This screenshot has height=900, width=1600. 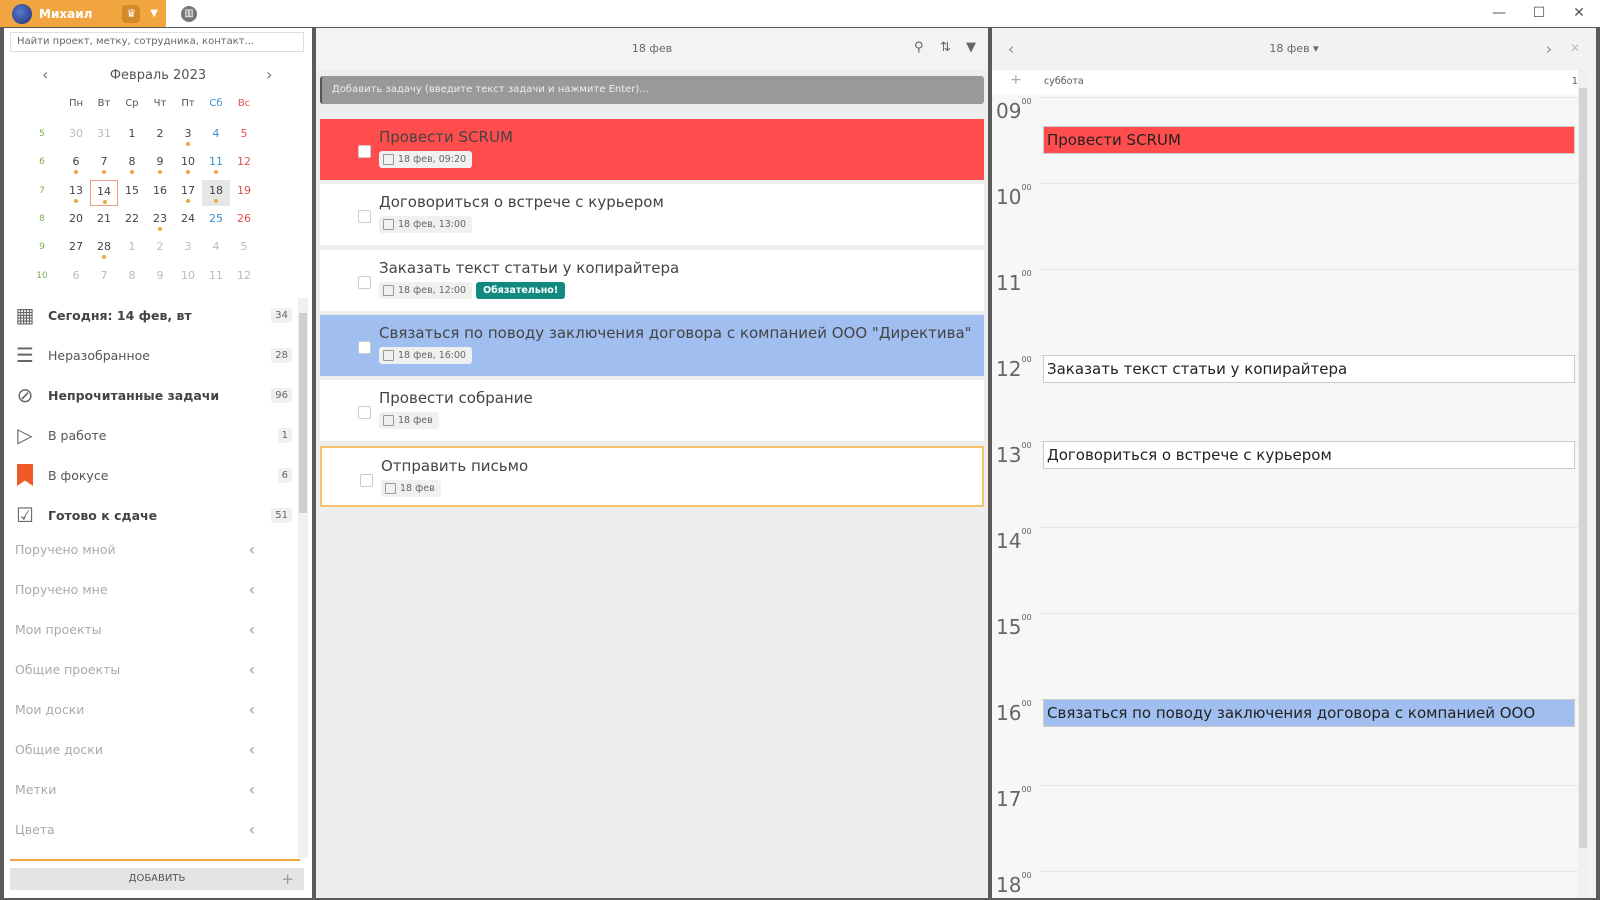 What do you see at coordinates (104, 221) in the screenshot?
I see `calendar-day: 21` at bounding box center [104, 221].